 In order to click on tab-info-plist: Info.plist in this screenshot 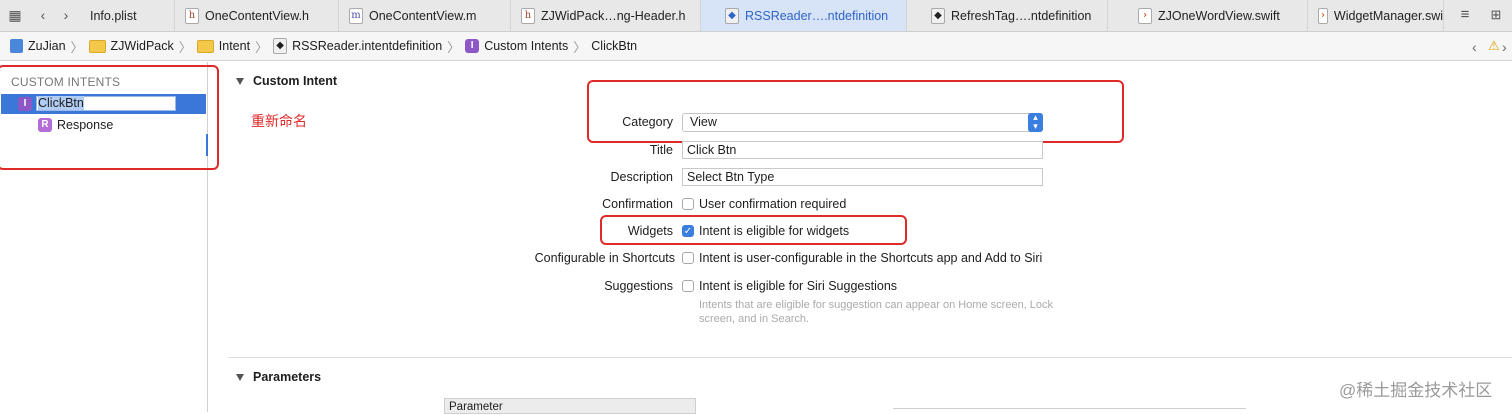, I will do `click(127, 15)`.